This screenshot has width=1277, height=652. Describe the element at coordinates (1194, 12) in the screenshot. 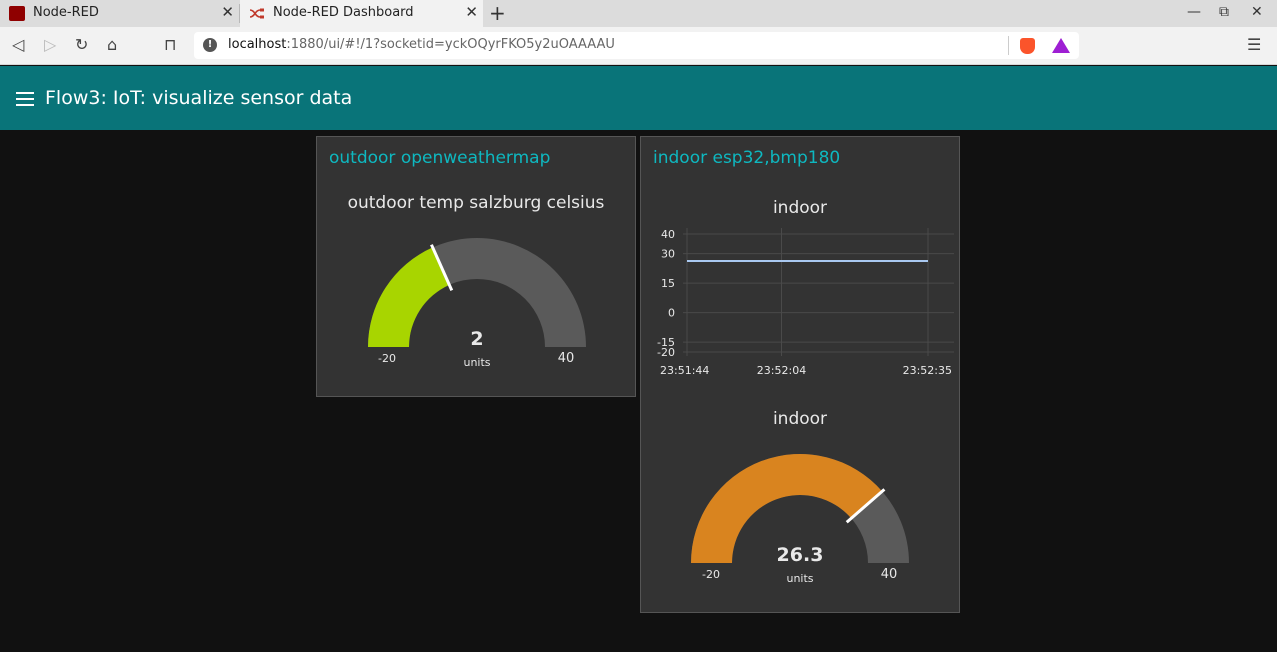

I see `minimize-window-icon: —` at that location.